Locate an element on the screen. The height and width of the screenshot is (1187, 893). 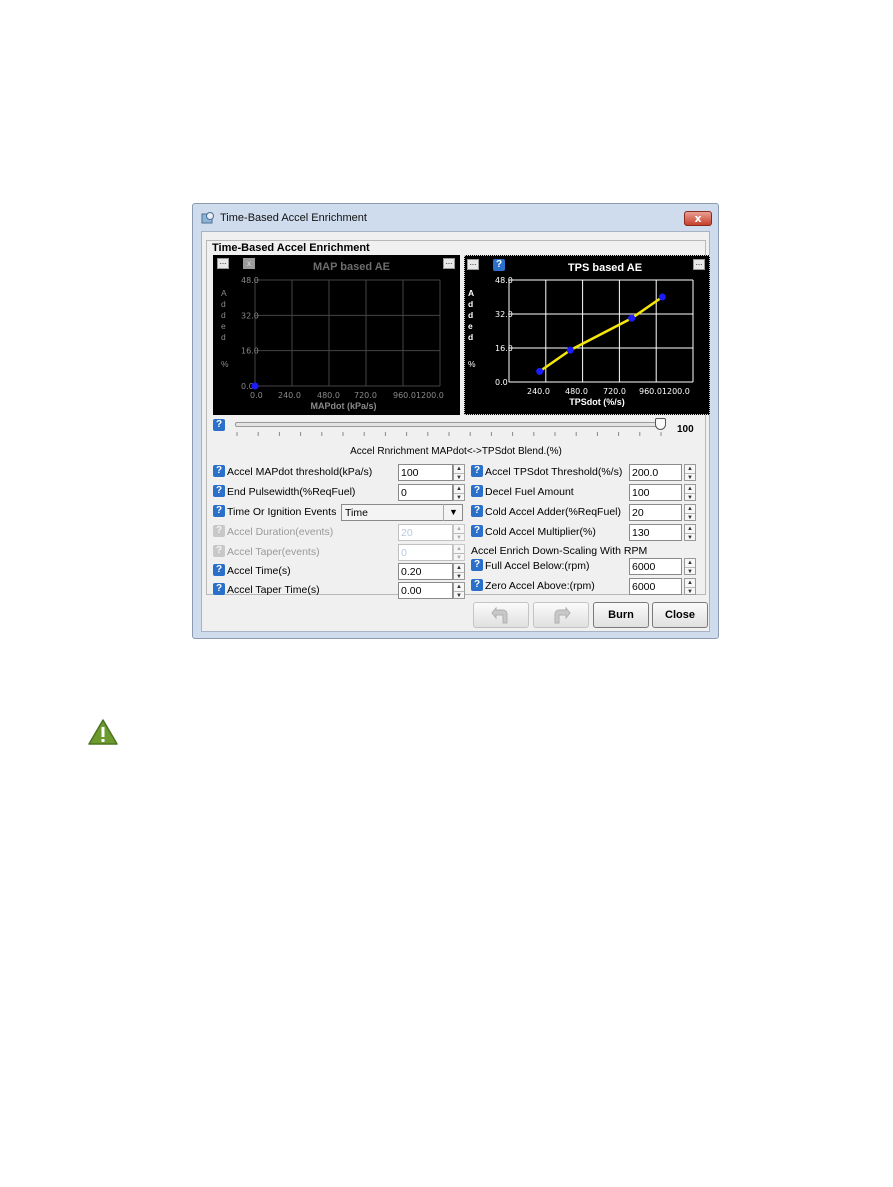
end-pulsewidth-input: 0 is located at coordinates (425, 492).